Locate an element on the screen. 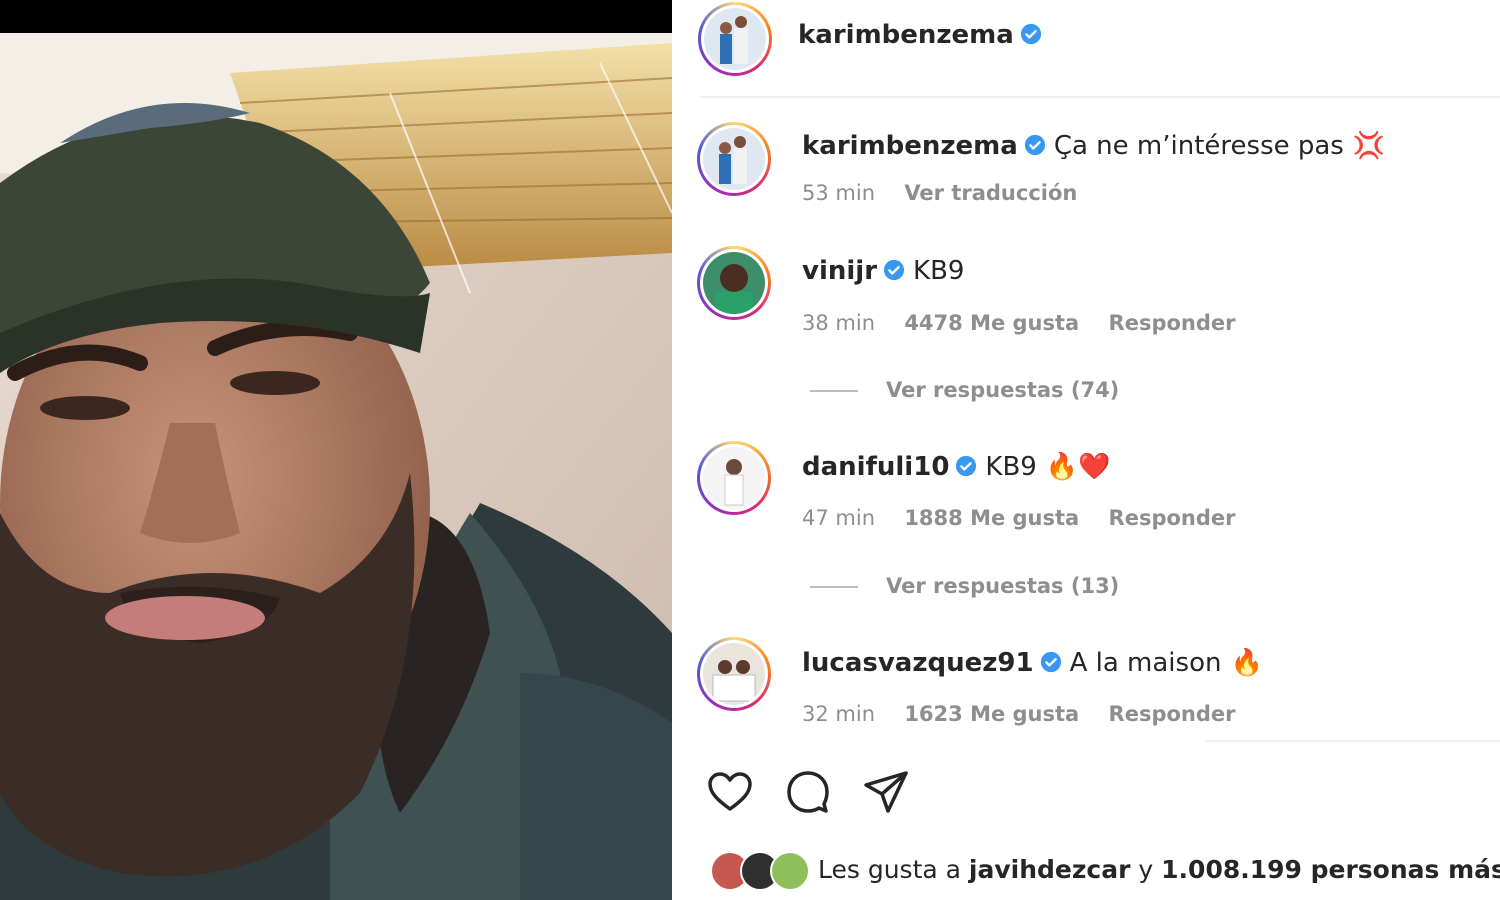 The height and width of the screenshot is (900, 1500). comment-meta: 47 min 1888 Me gusta Responder is located at coordinates (1030, 518).